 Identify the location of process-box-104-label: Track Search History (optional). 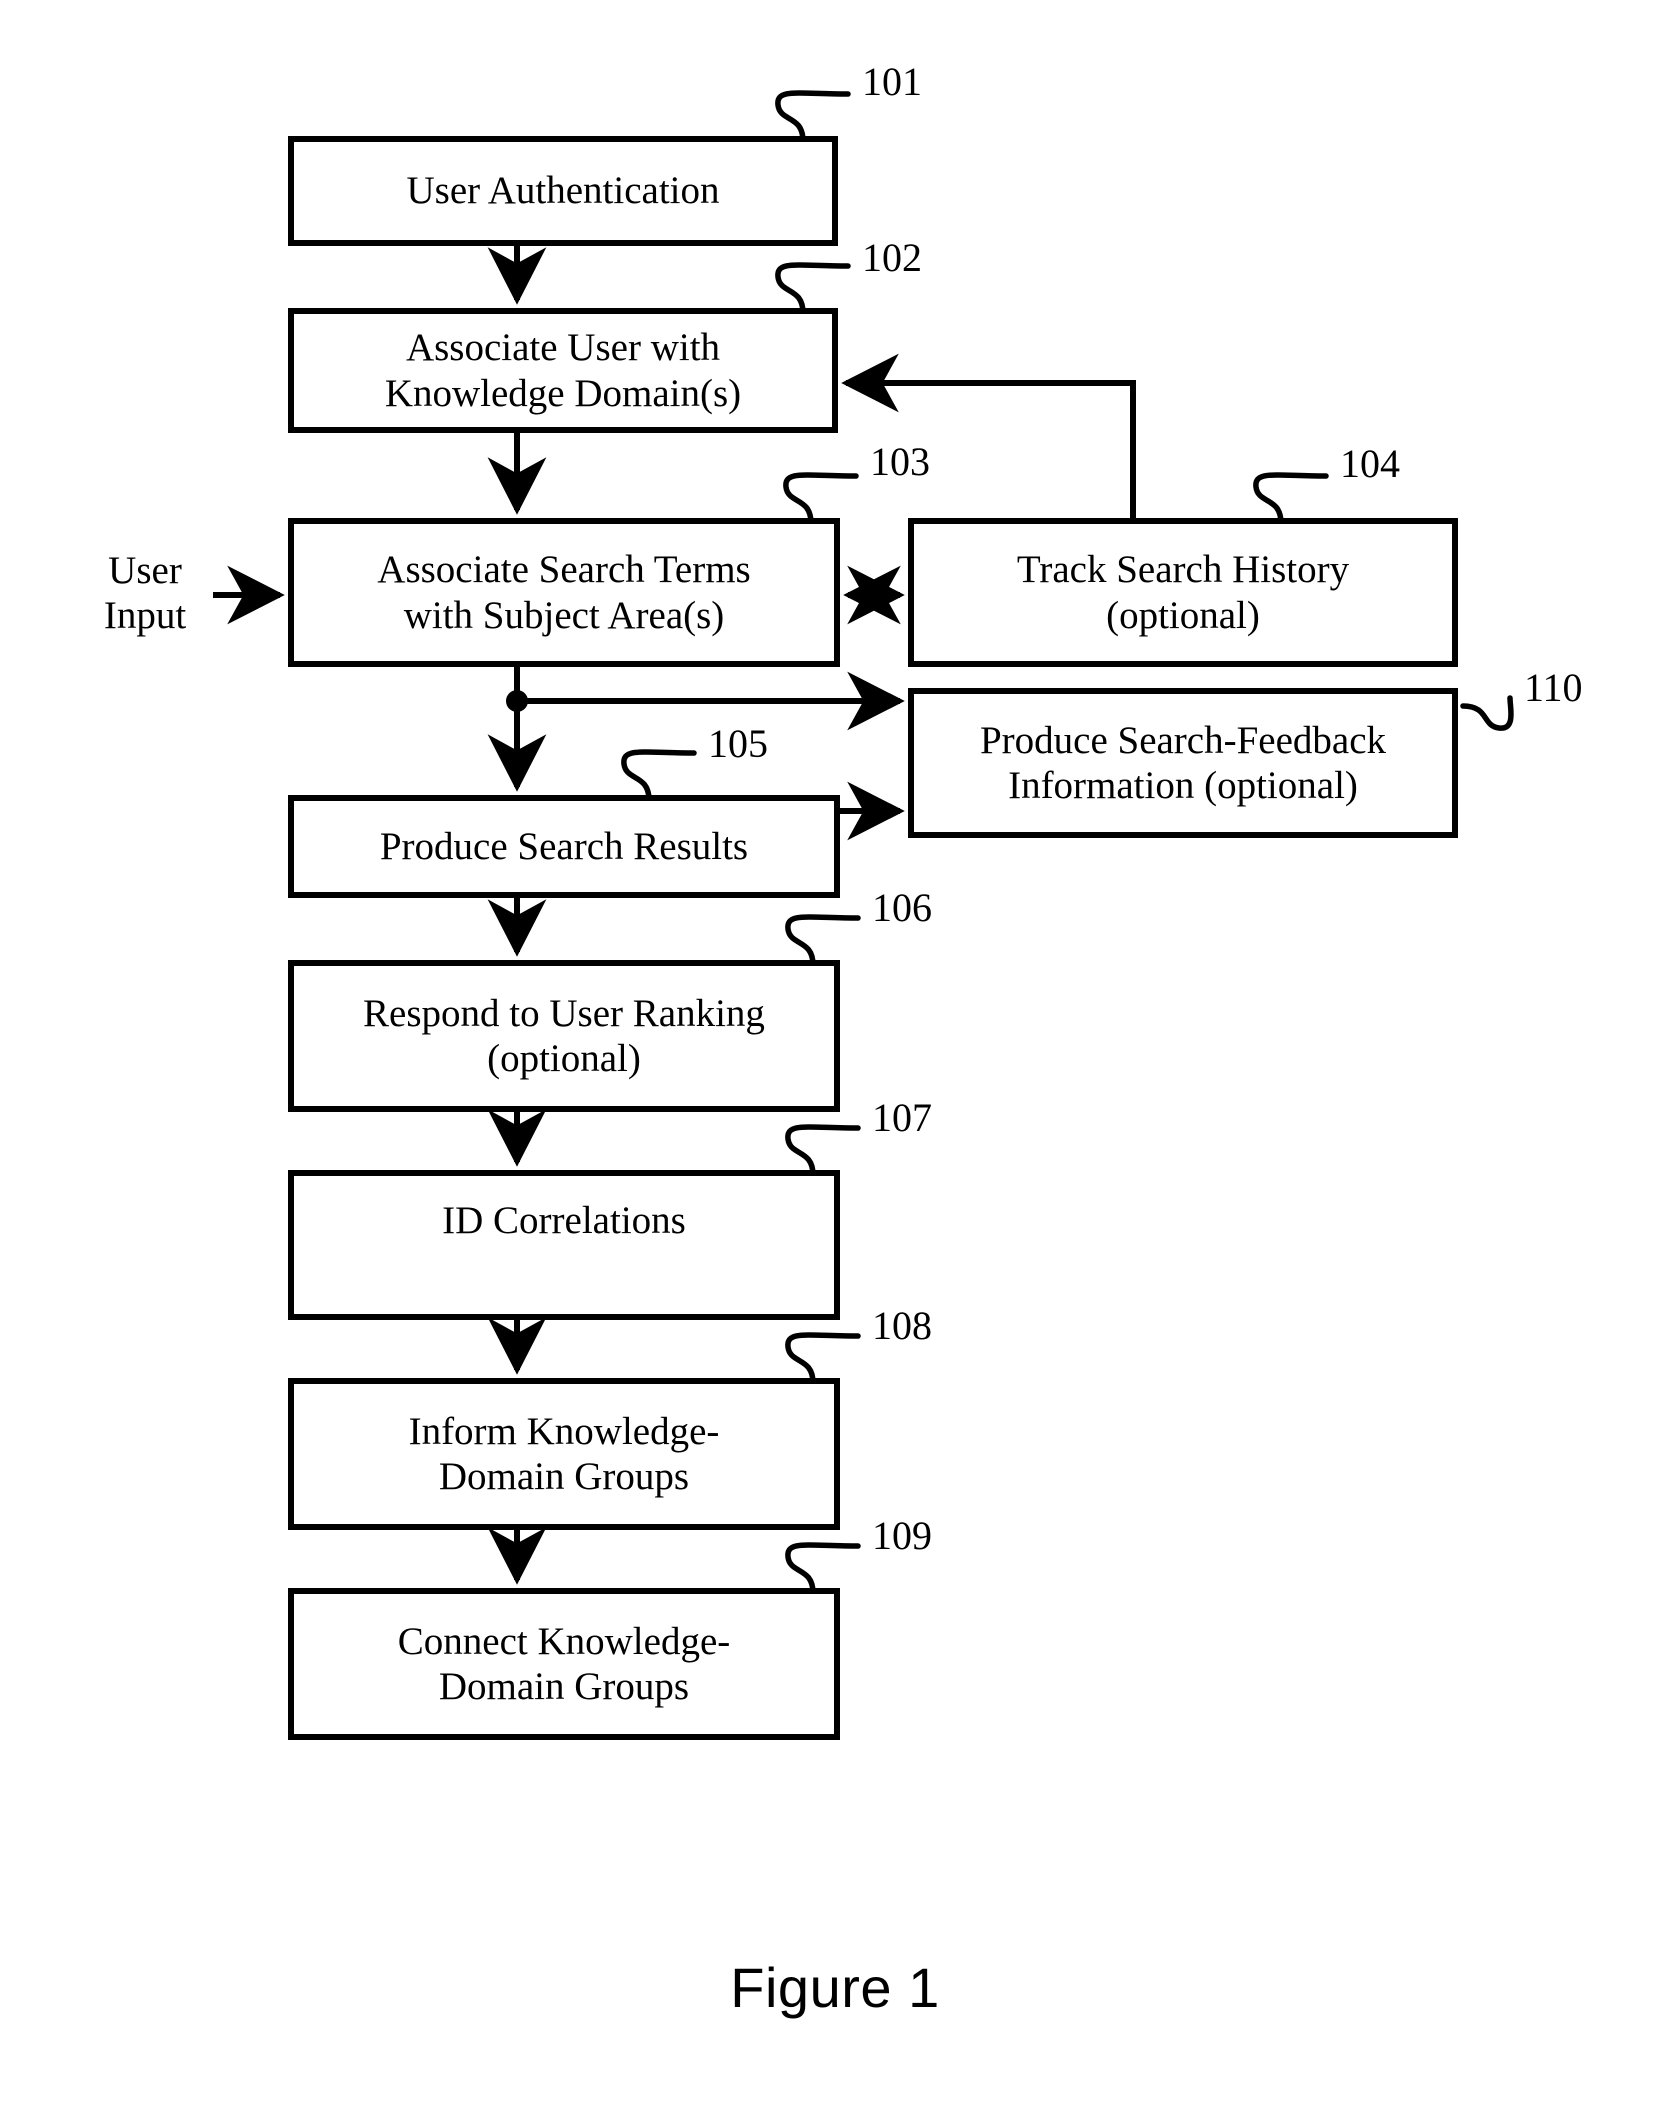
(1183, 592).